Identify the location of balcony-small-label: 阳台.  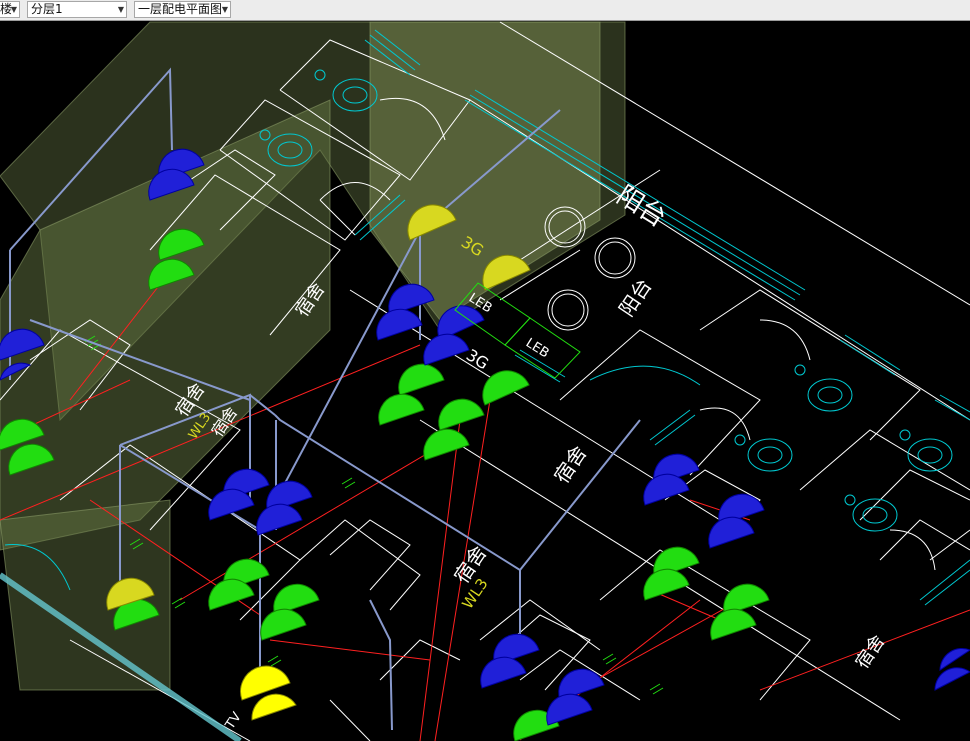
(635, 297).